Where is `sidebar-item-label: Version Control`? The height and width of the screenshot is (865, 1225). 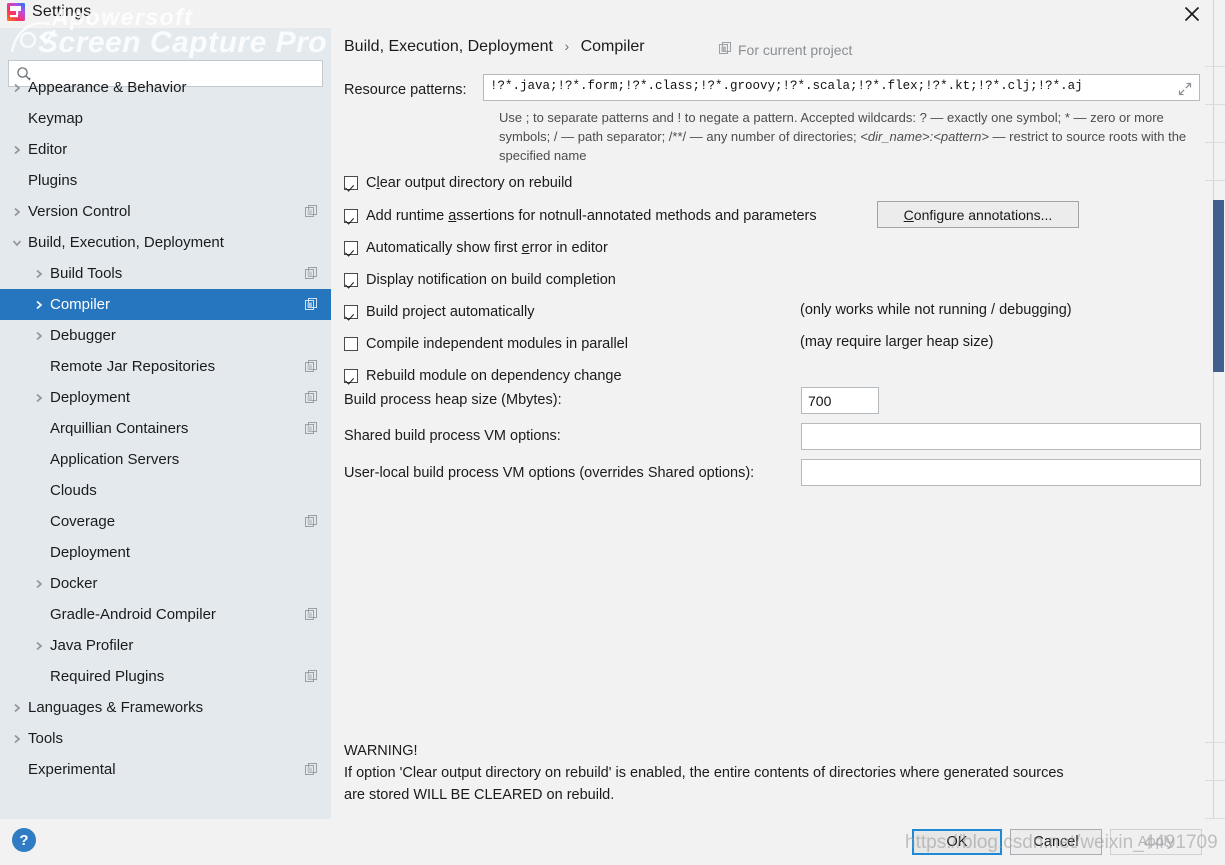
sidebar-item-label: Version Control is located at coordinates (79, 211).